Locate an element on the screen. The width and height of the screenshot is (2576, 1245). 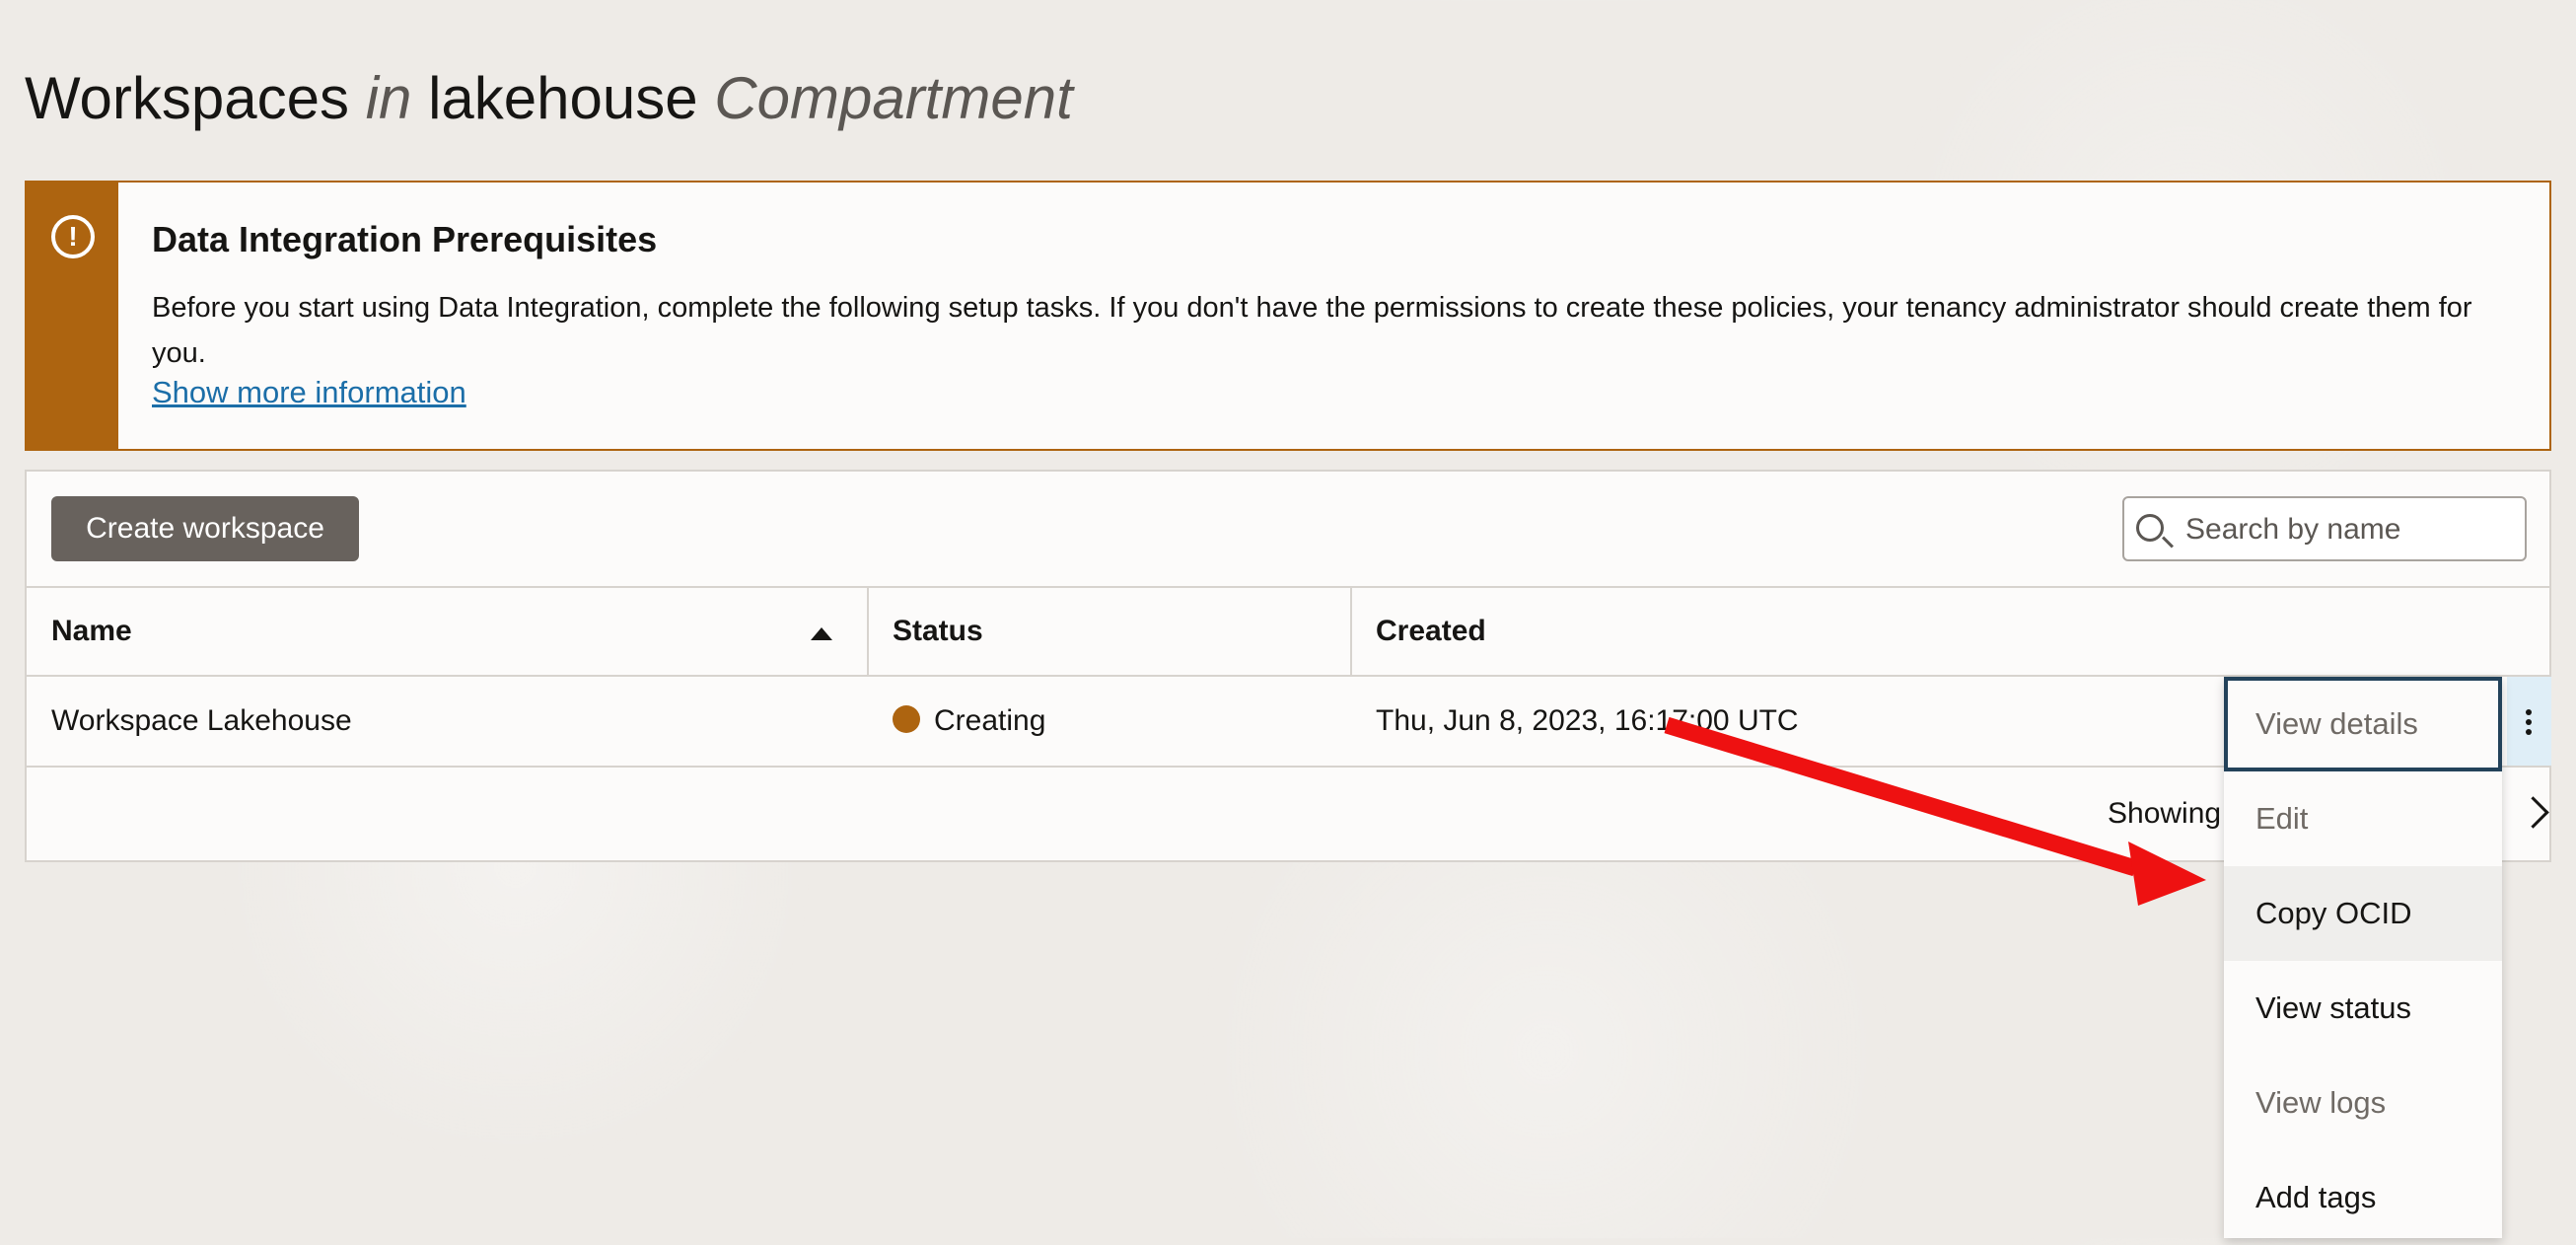
menu-item-view-logs: View logs is located at coordinates (2363, 1103).